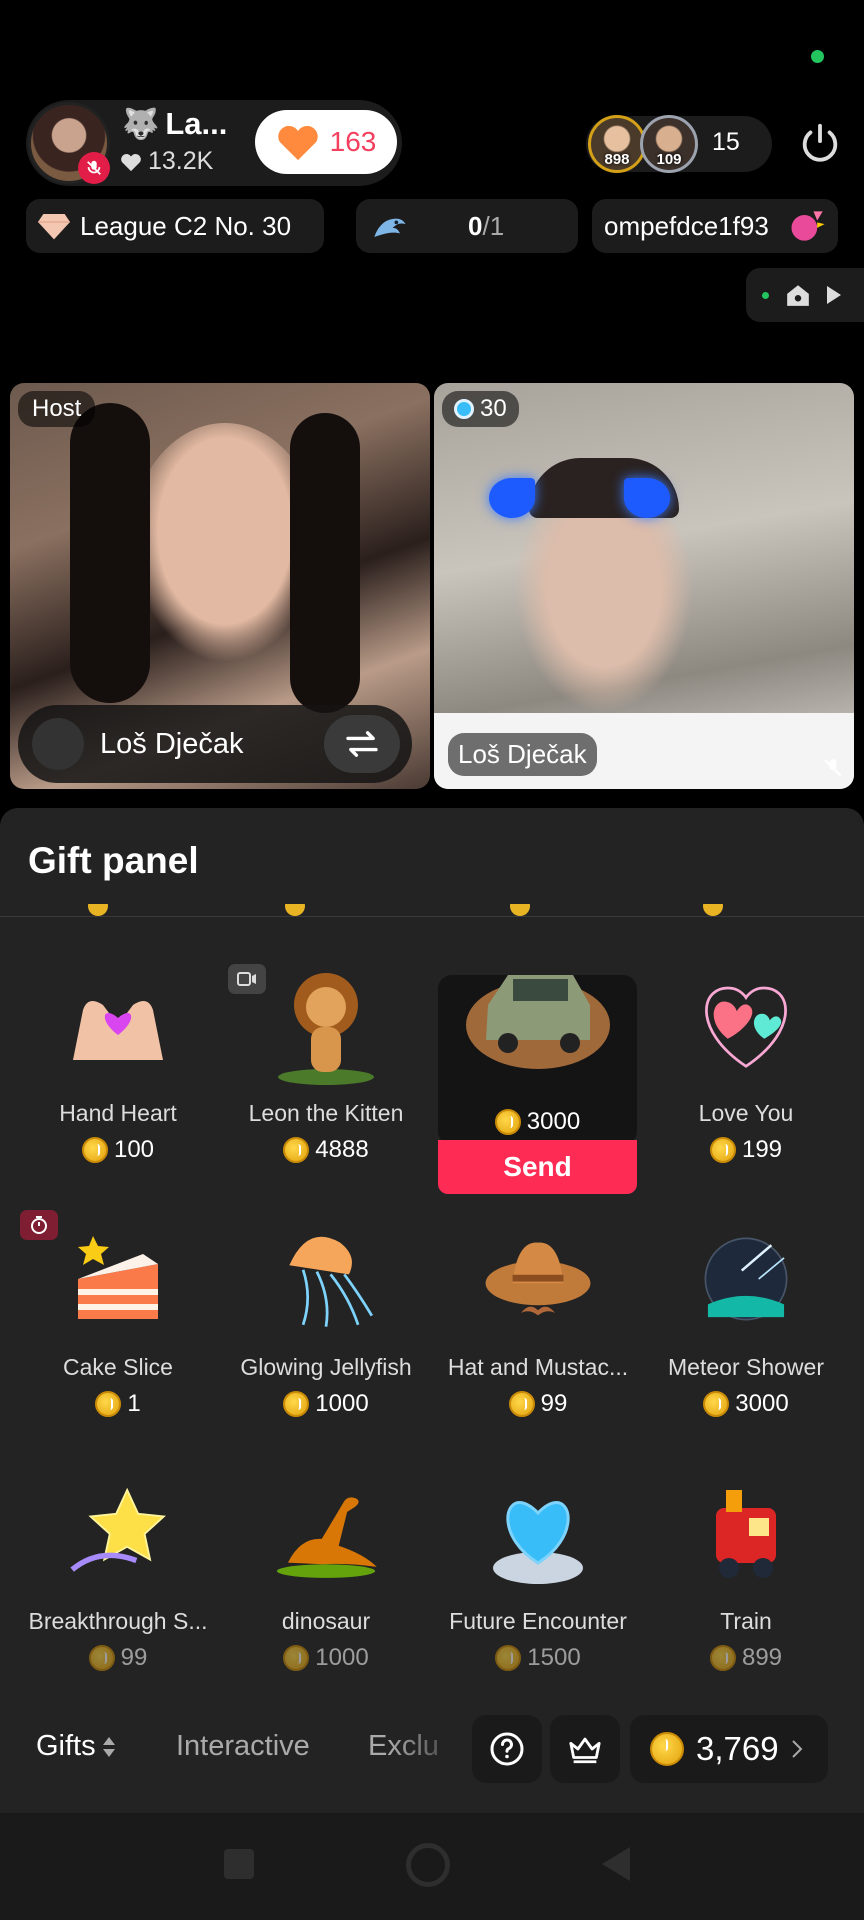  I want to click on gift-item: Future Encounter 1500, so click(538, 1588).